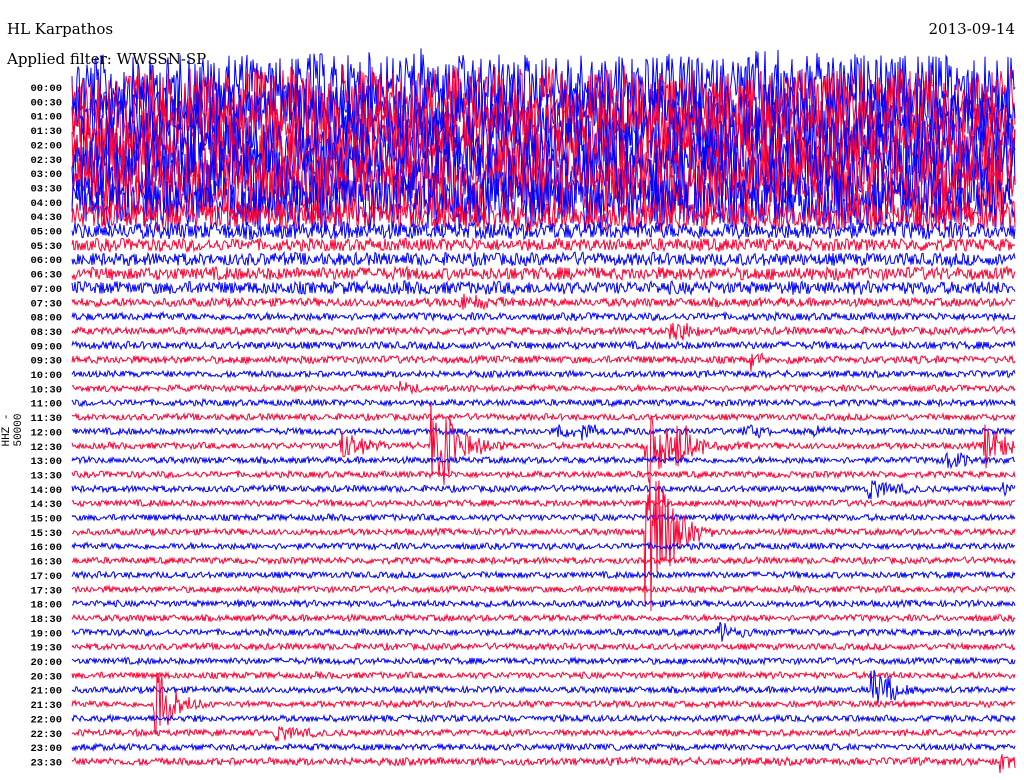 This screenshot has height=780, width=1024. What do you see at coordinates (543, 631) in the screenshot?
I see `seismic-trace-1900` at bounding box center [543, 631].